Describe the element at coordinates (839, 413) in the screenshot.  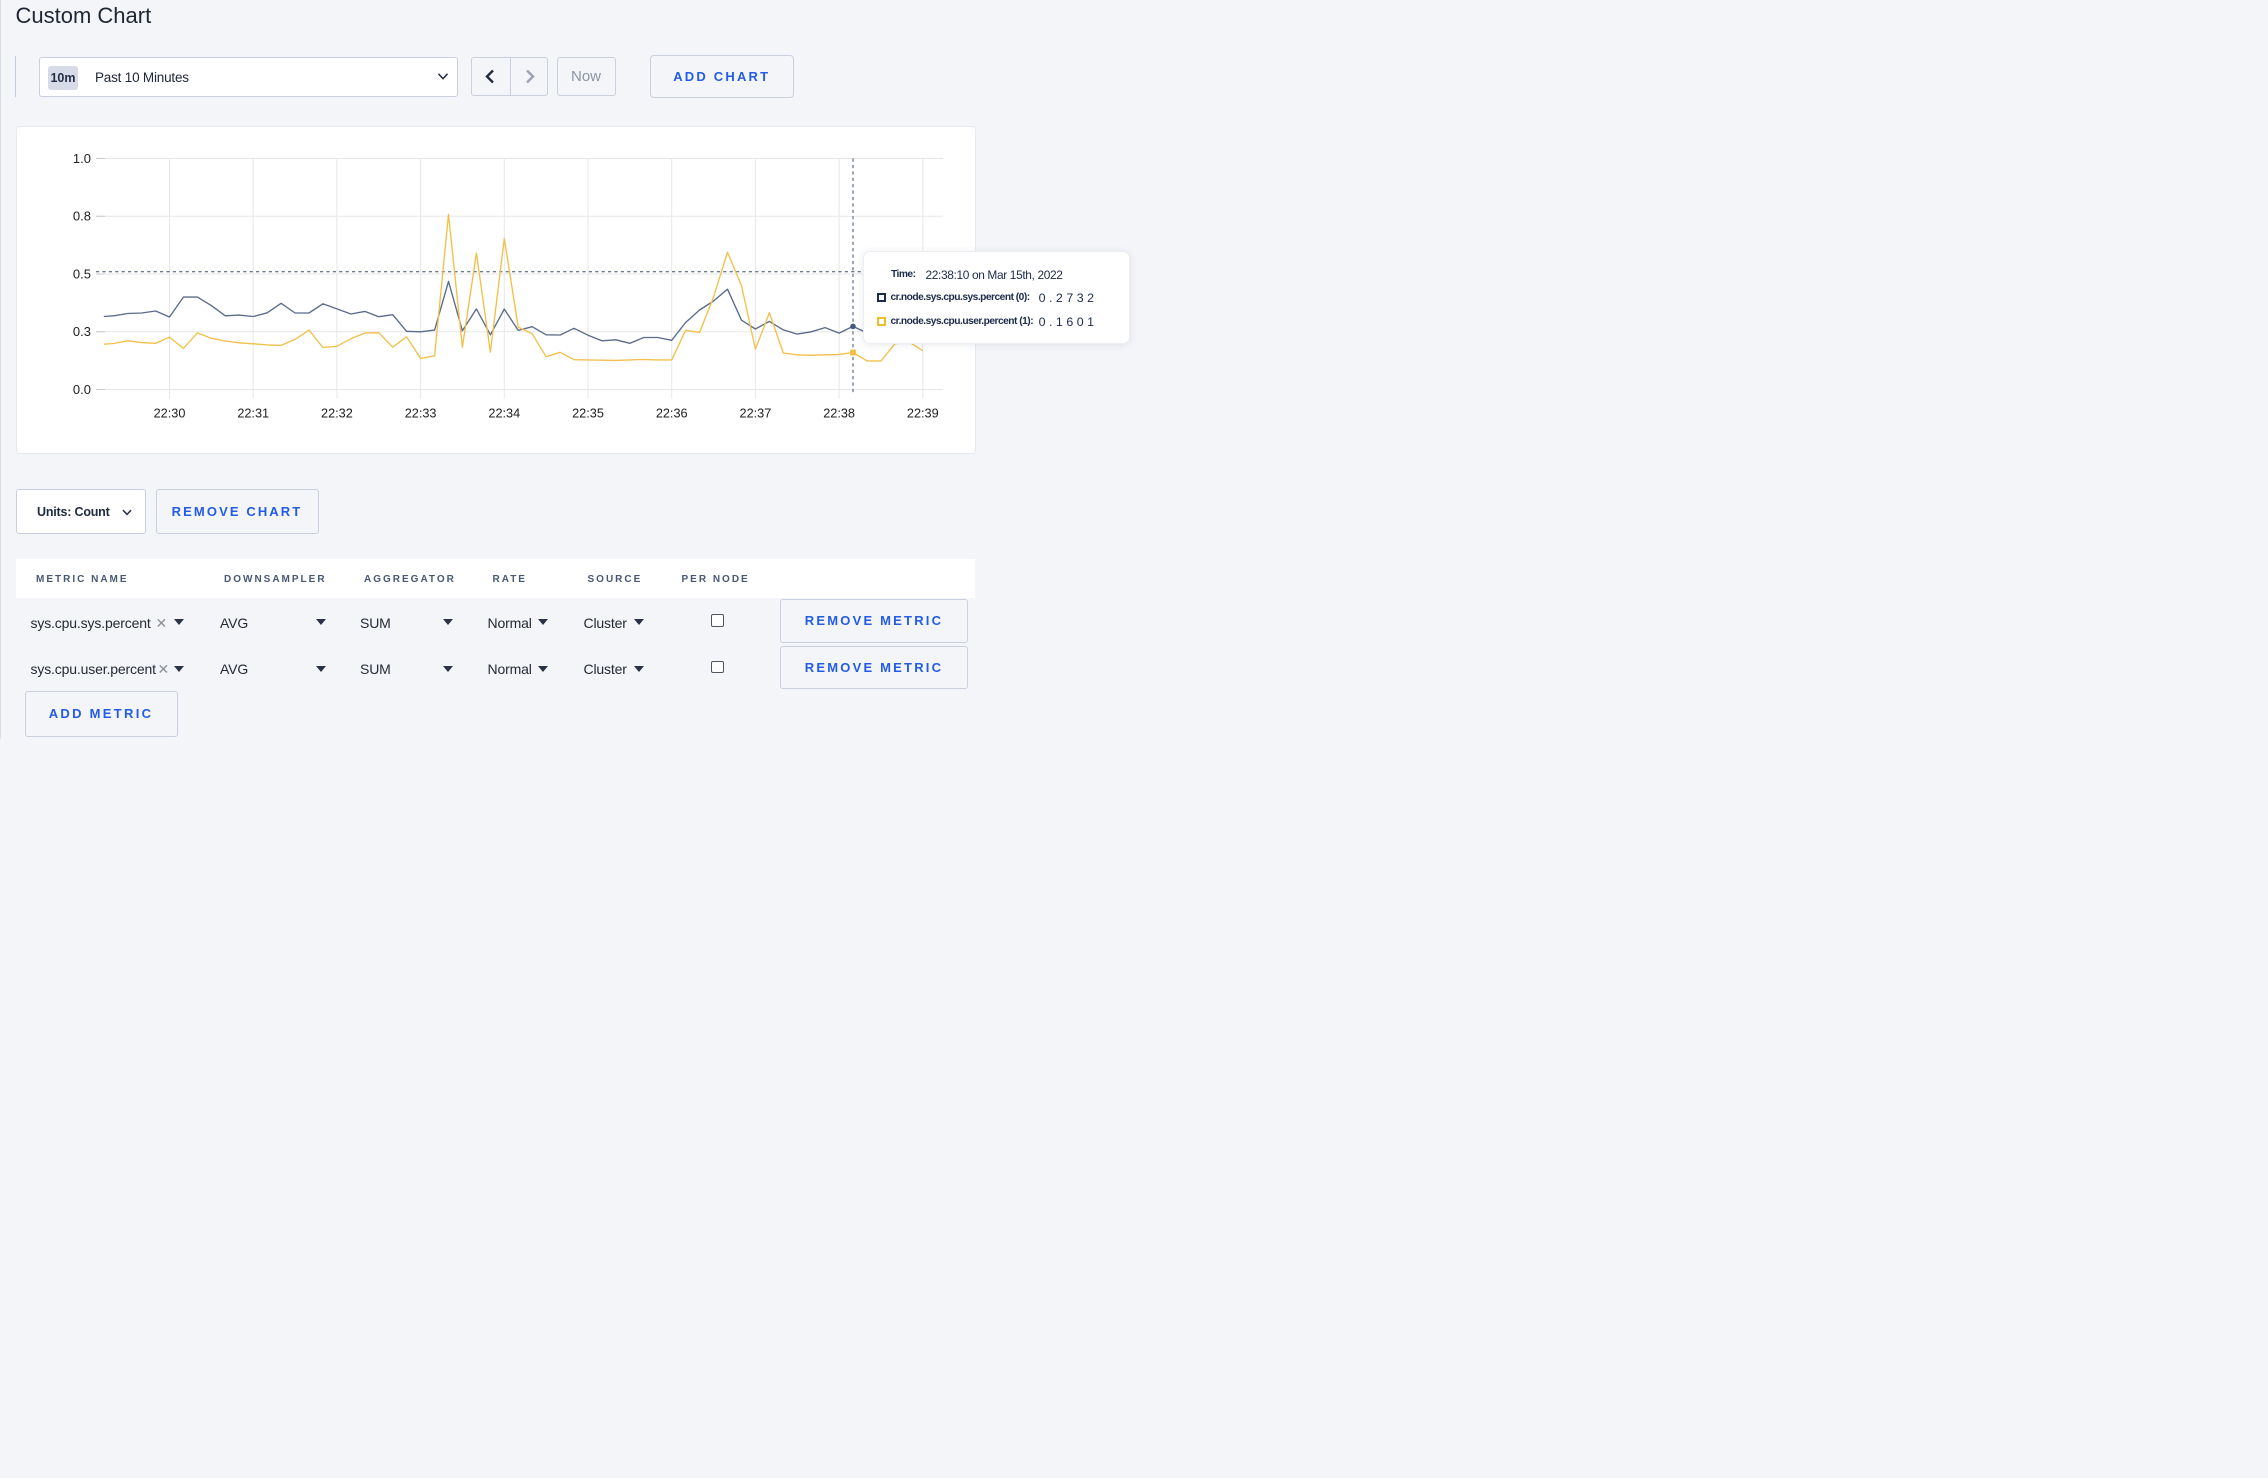
I see `svg-text: 22:38` at that location.